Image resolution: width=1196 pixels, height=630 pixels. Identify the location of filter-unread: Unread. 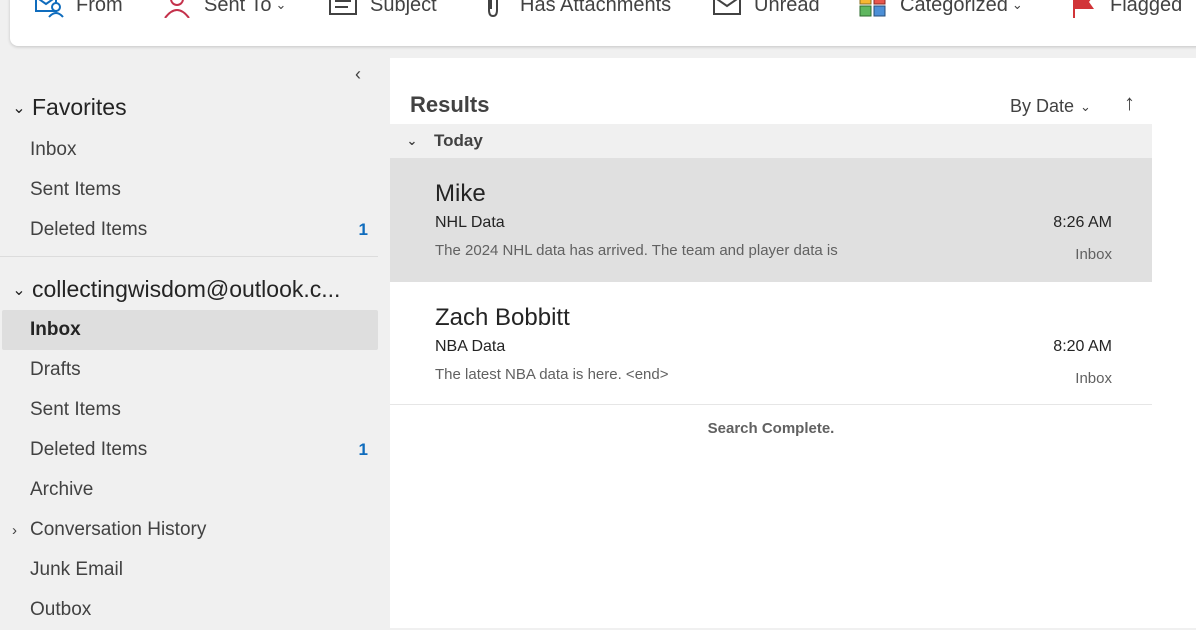
(766, 10).